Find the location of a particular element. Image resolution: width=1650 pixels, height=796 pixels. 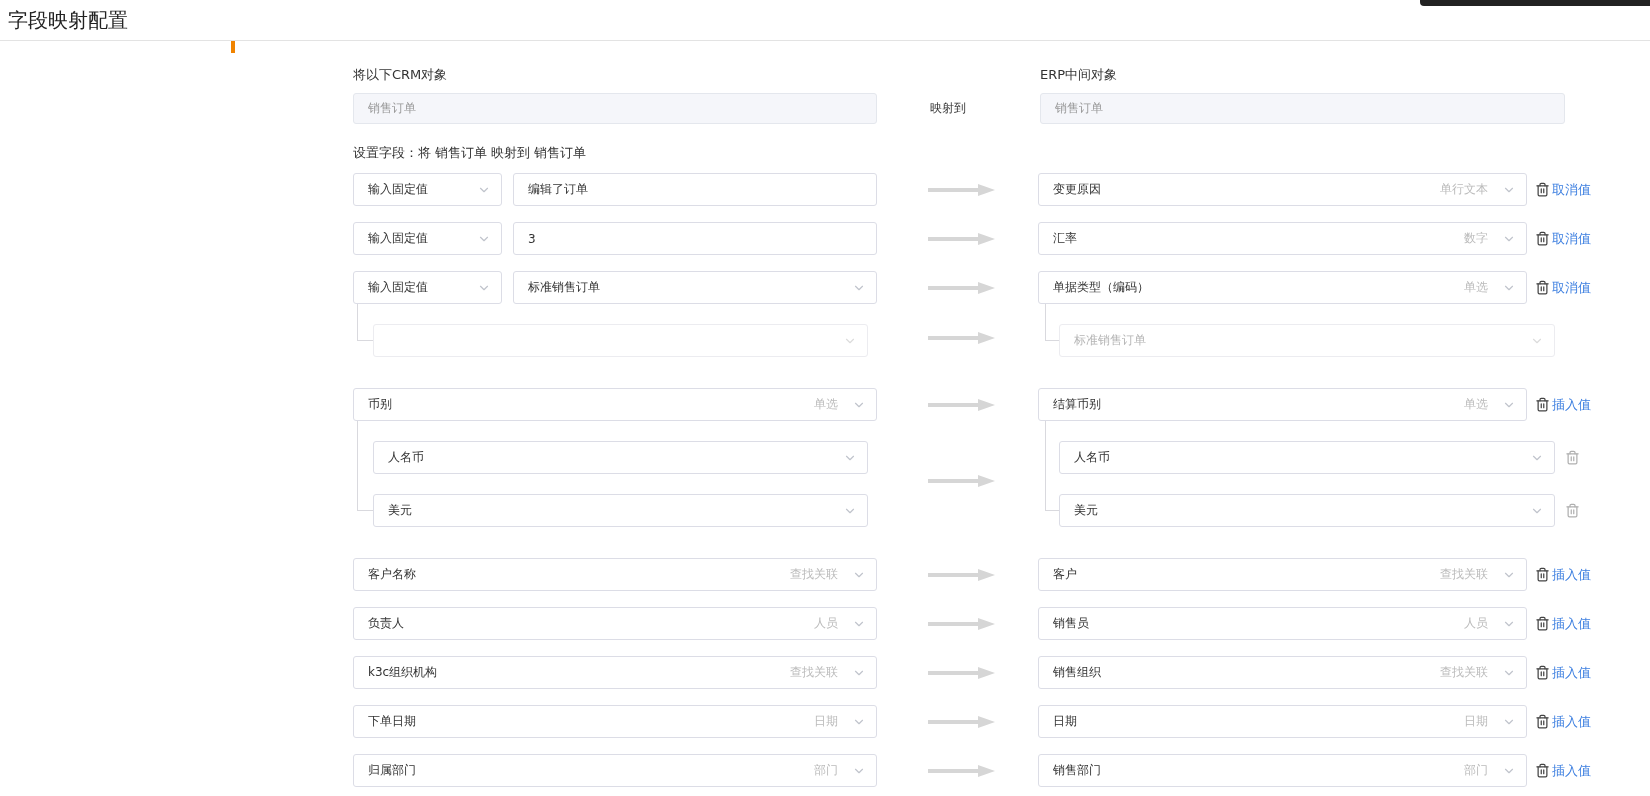

value-select: 标准销售订单 is located at coordinates (695, 287).